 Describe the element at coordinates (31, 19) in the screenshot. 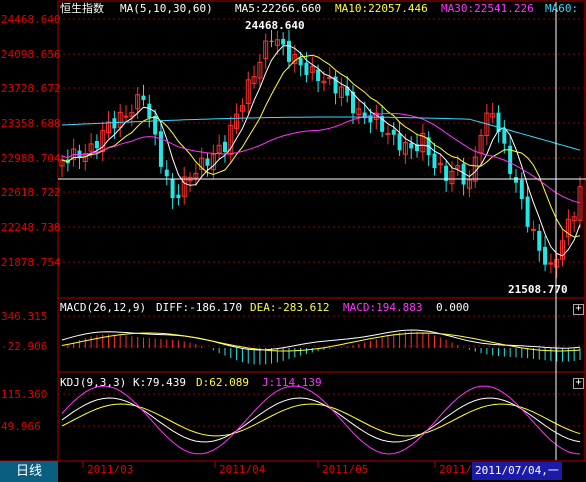

I see `price-tick-1: 24468.640` at that location.